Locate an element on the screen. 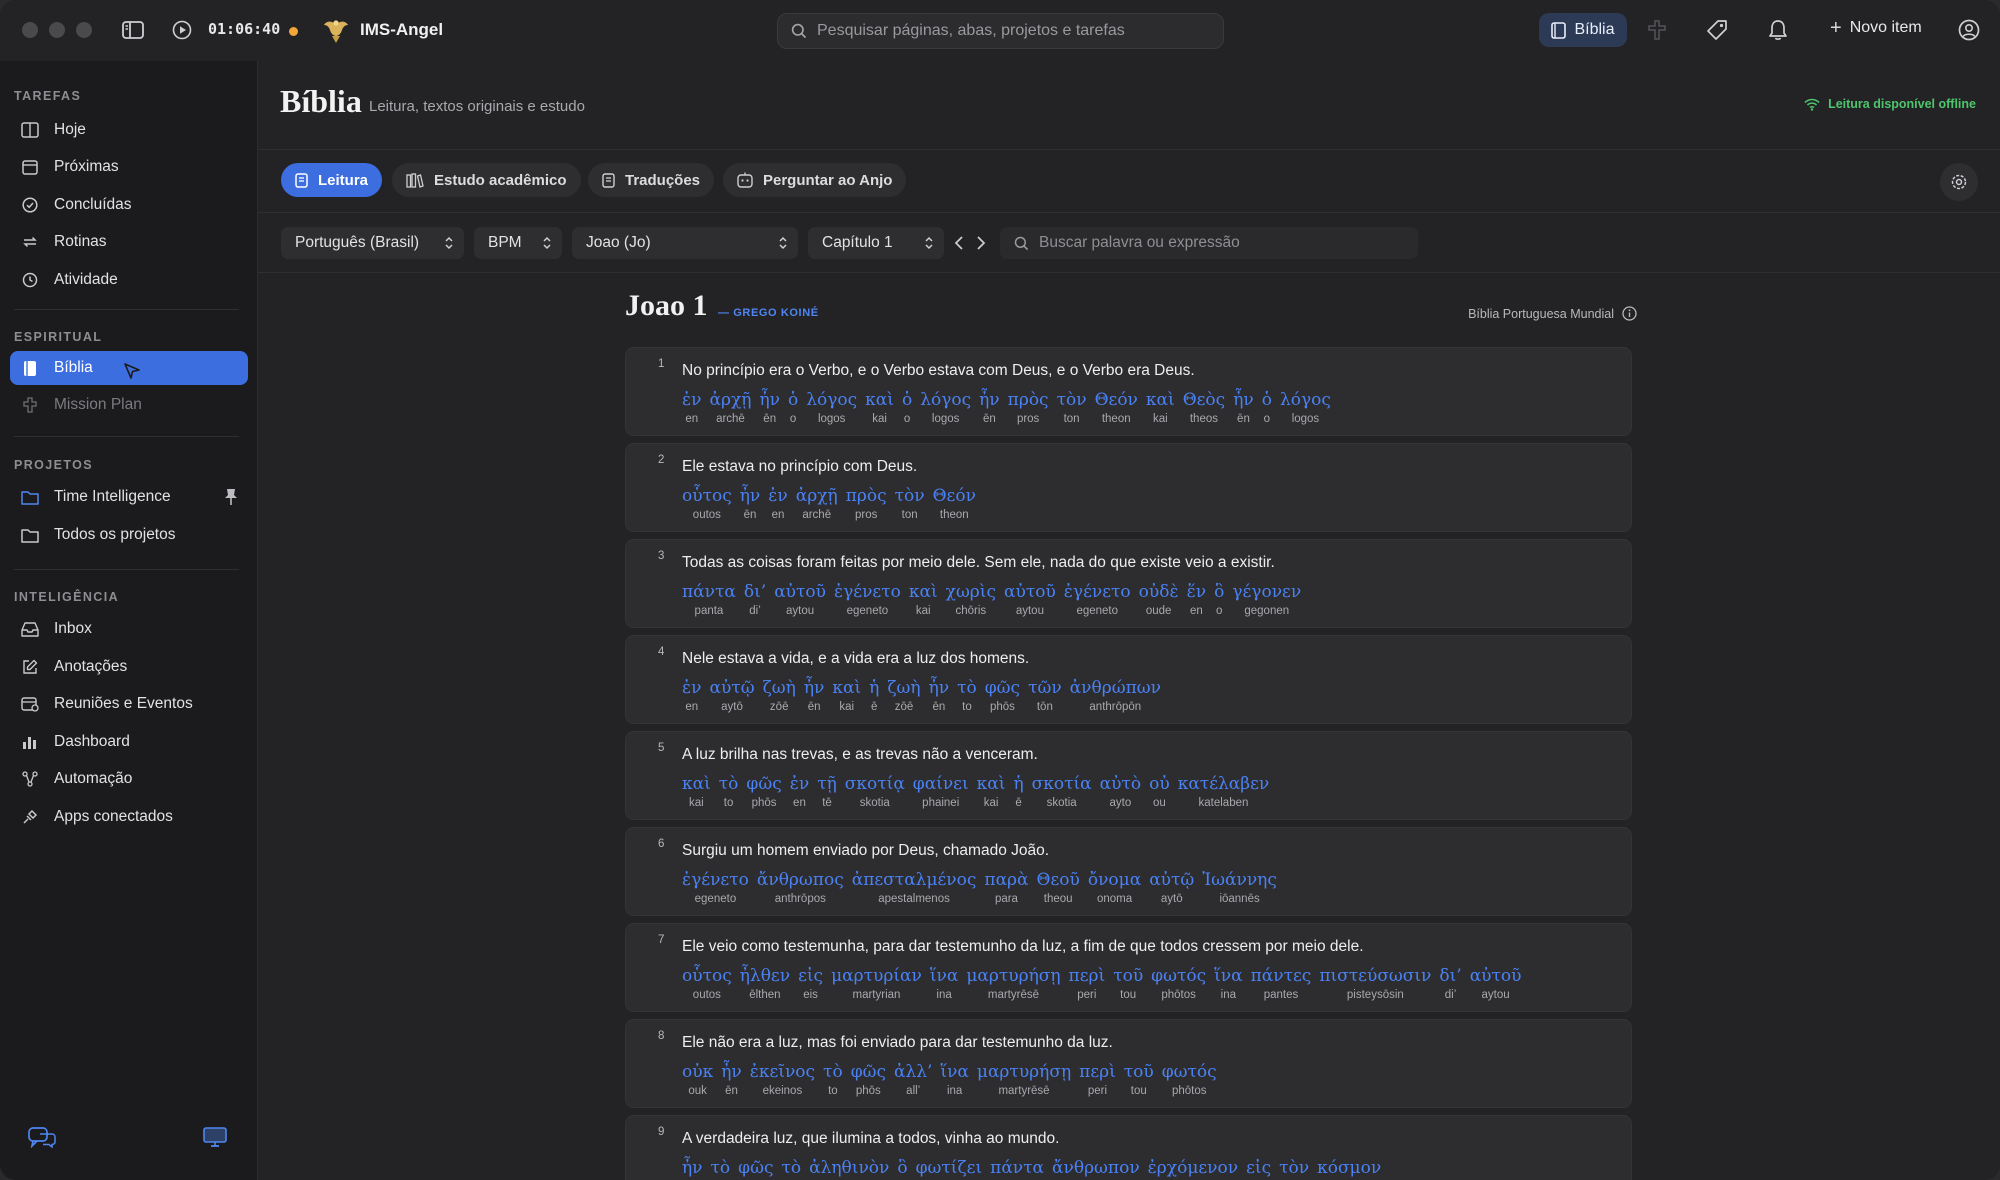 The height and width of the screenshot is (1180, 2000). greek-word: ἐγένετο egeneto is located at coordinates (867, 600).